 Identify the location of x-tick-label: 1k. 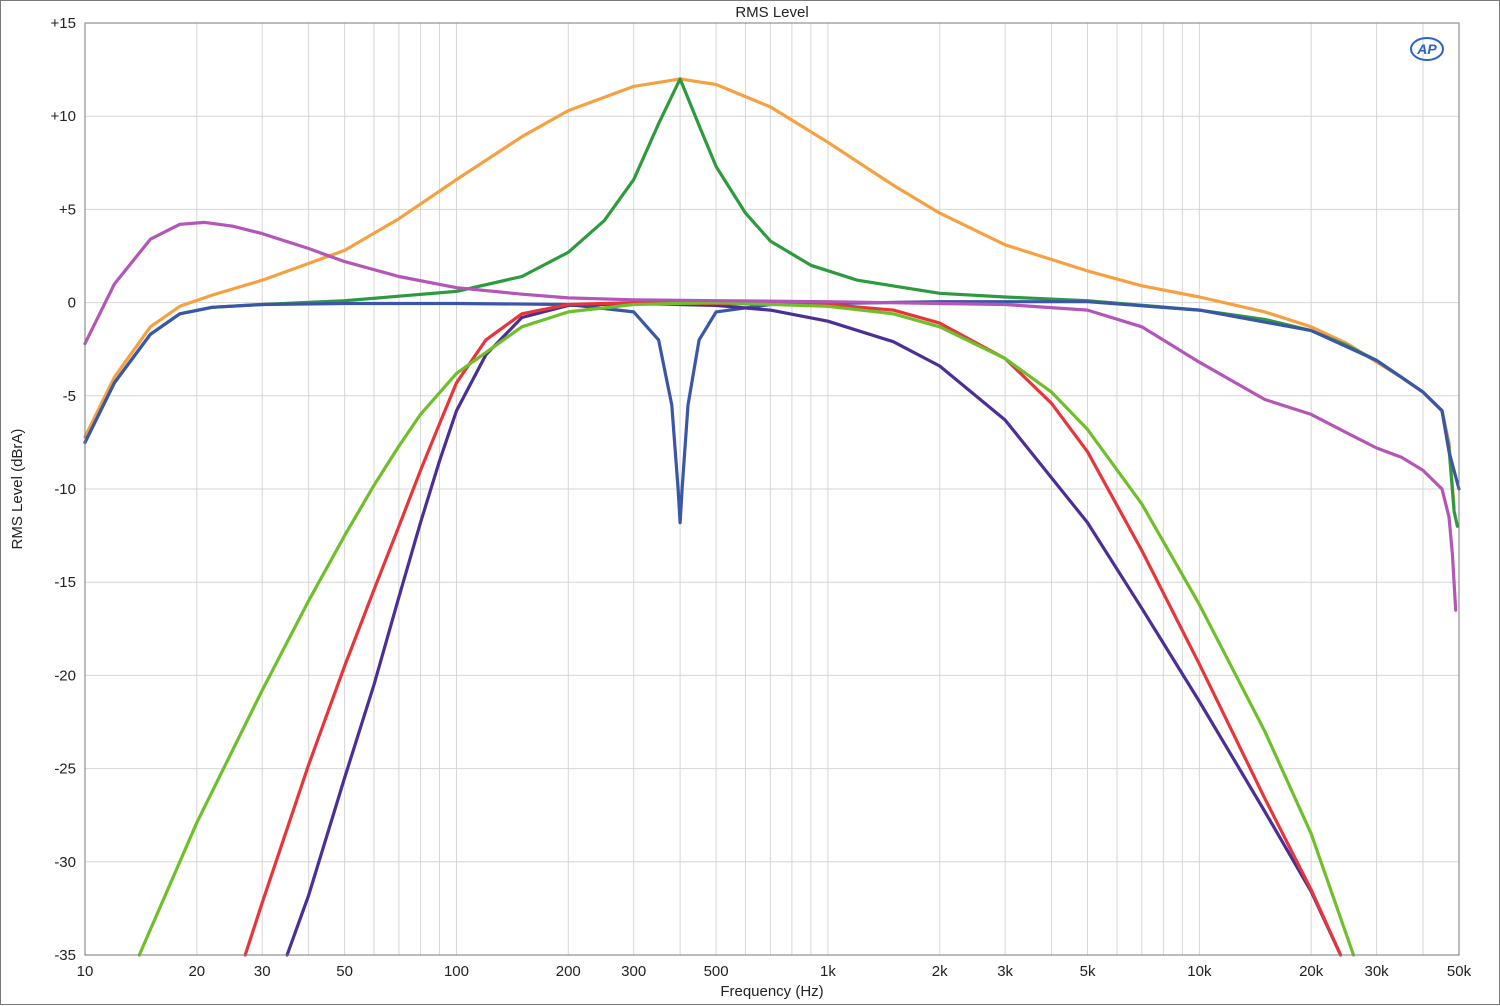
(828, 971).